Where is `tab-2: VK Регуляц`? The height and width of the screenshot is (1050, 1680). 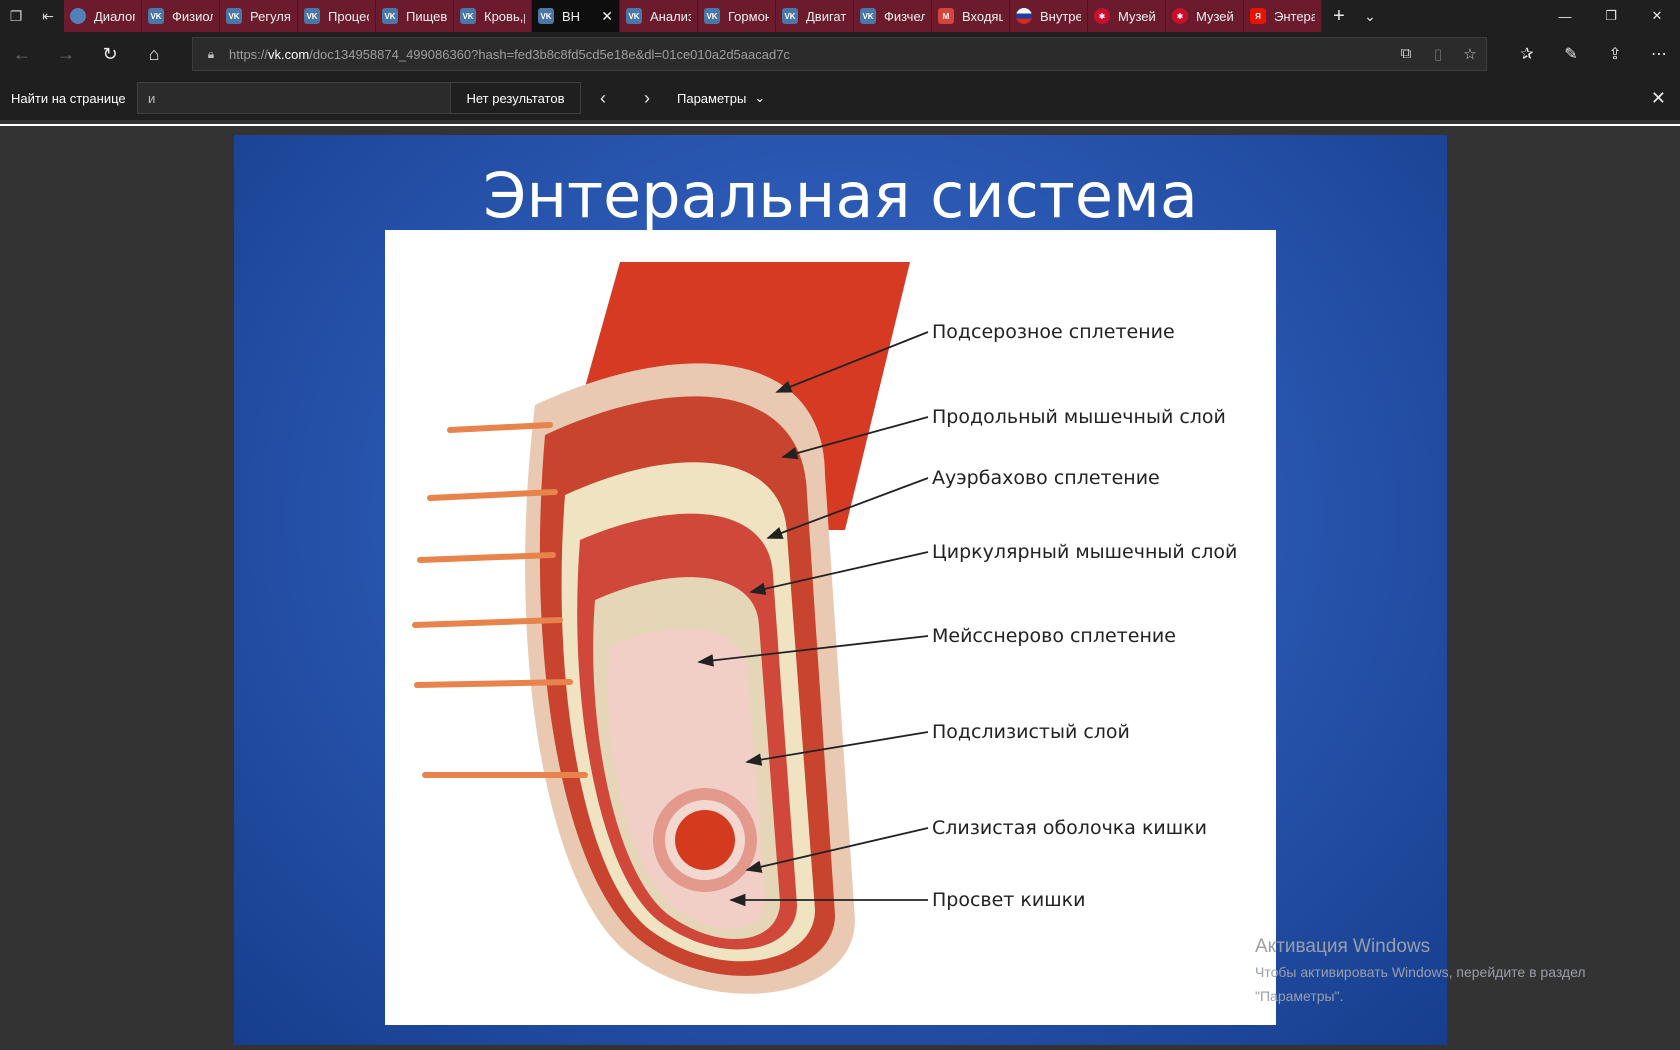
tab-2: VK Регуляц is located at coordinates (259, 16).